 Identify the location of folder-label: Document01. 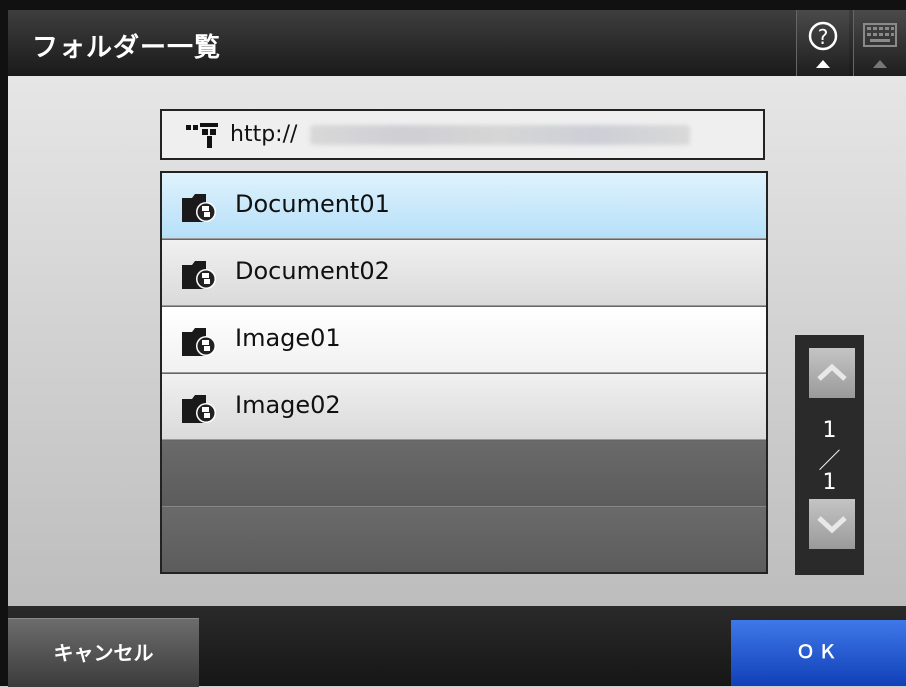
(312, 204).